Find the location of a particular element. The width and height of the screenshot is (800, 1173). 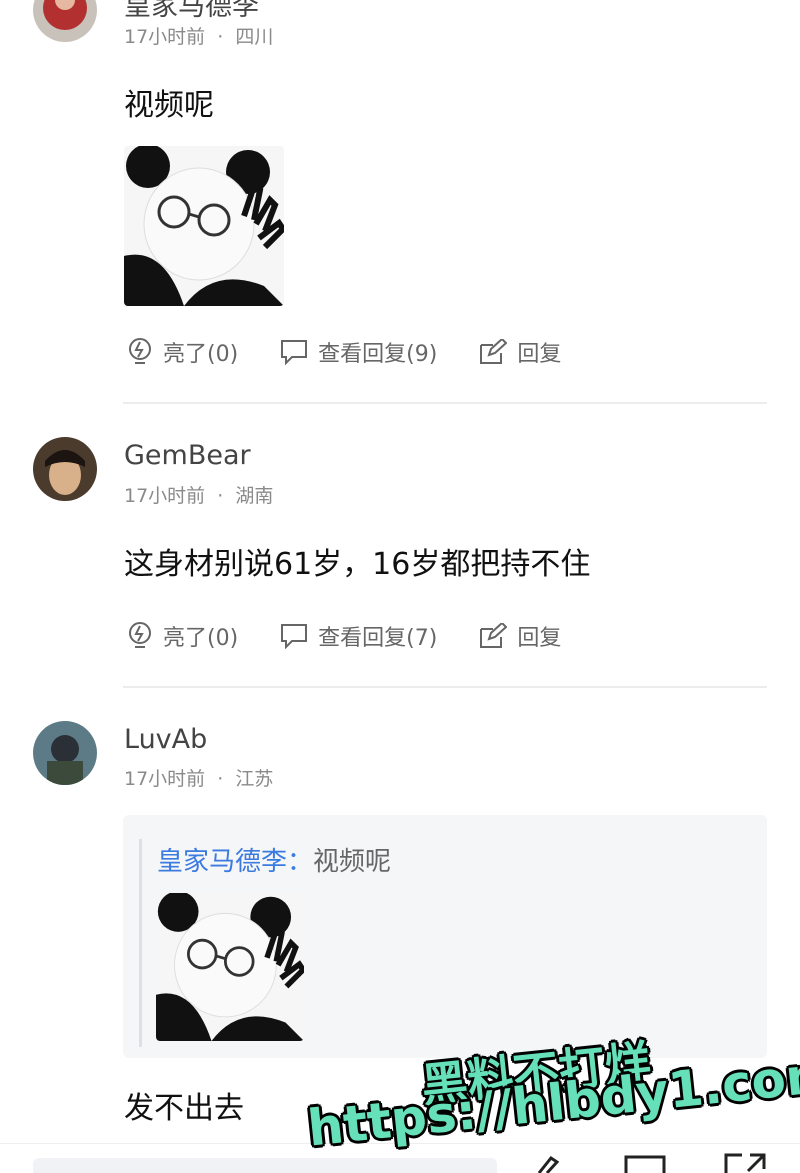

comment-meta: 17小时前 · 江苏 is located at coordinates (198, 777).